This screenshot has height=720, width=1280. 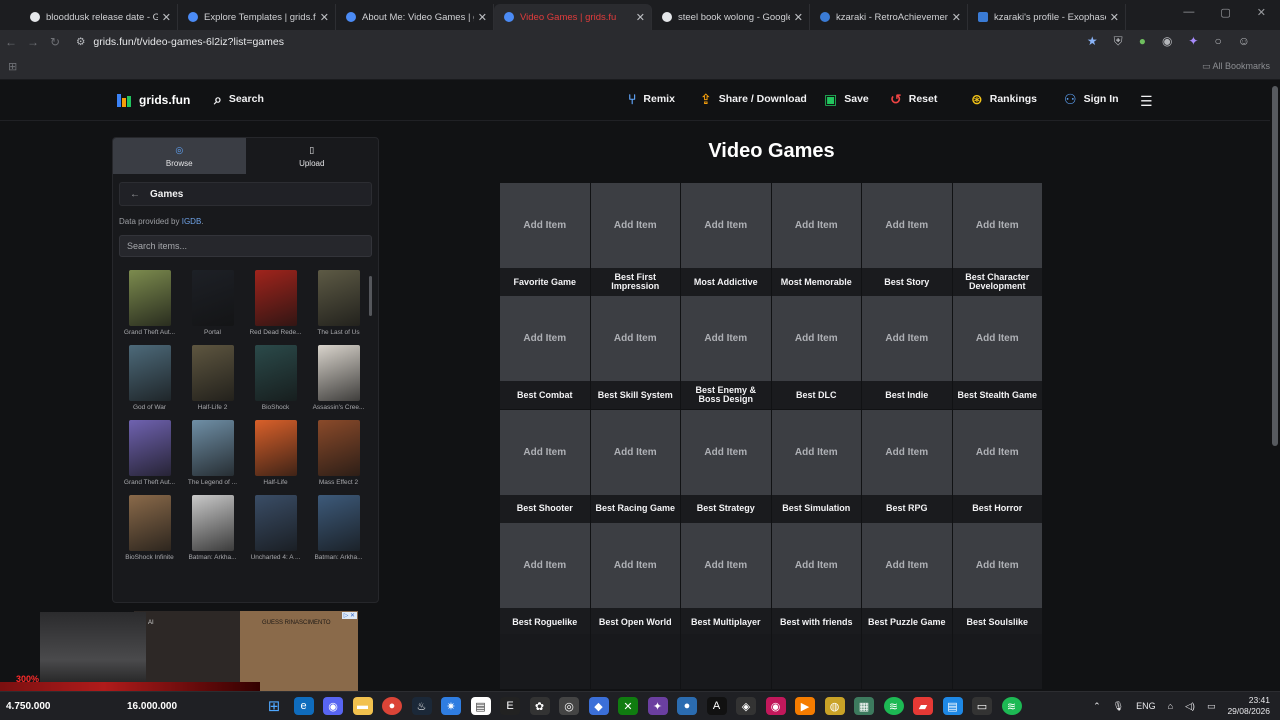 What do you see at coordinates (907, 580) in the screenshot?
I see `grid-cell: Add Item Best Puzzle Game` at bounding box center [907, 580].